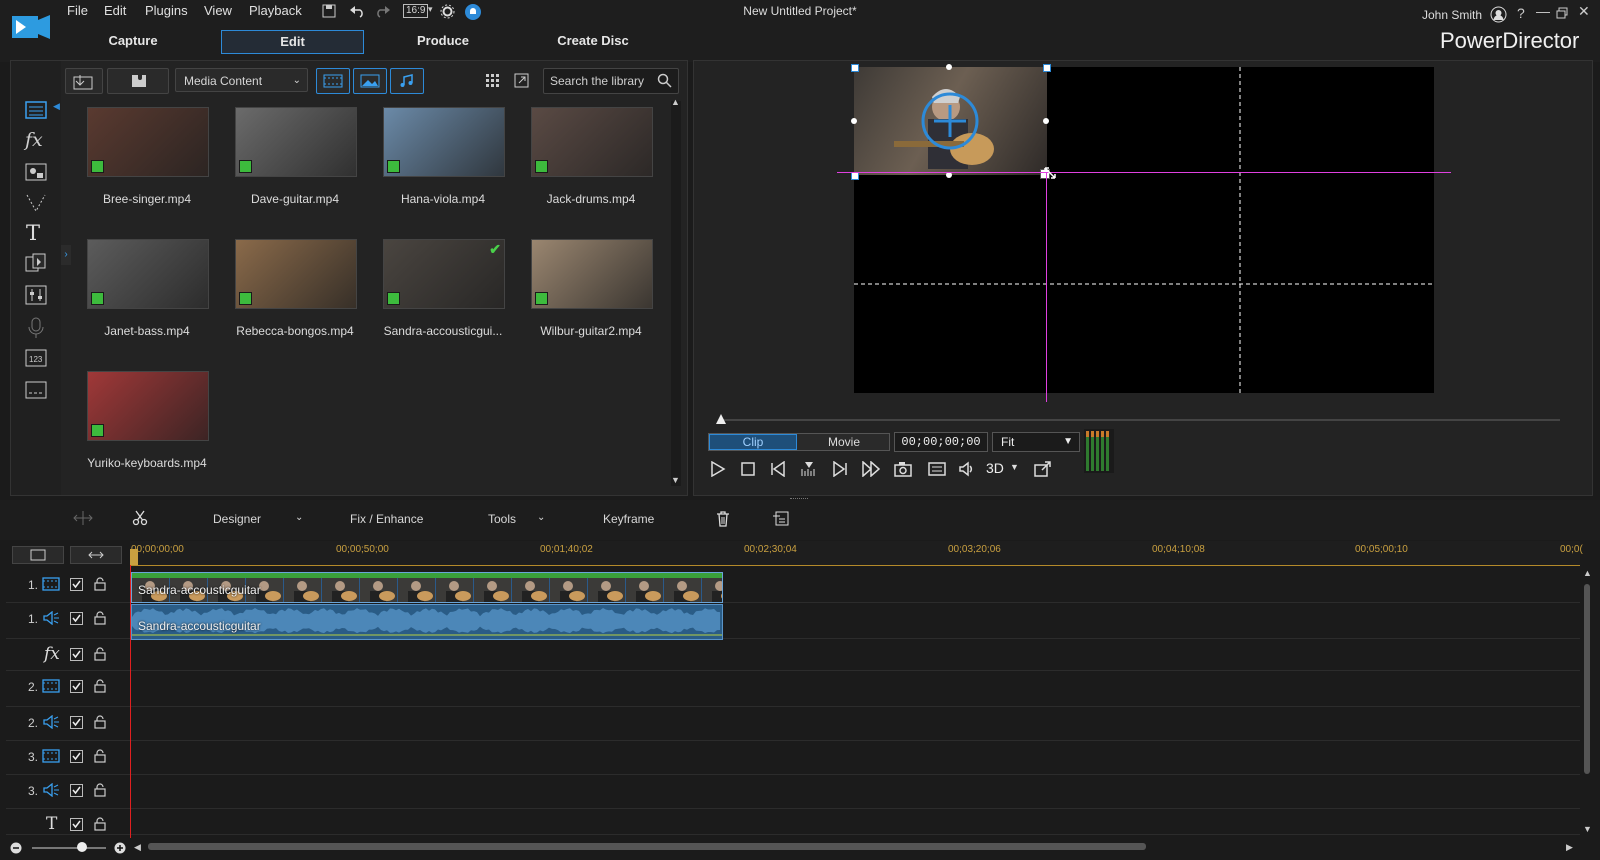 The height and width of the screenshot is (860, 1600). I want to click on expand-panel-icon: ›, so click(66, 255).